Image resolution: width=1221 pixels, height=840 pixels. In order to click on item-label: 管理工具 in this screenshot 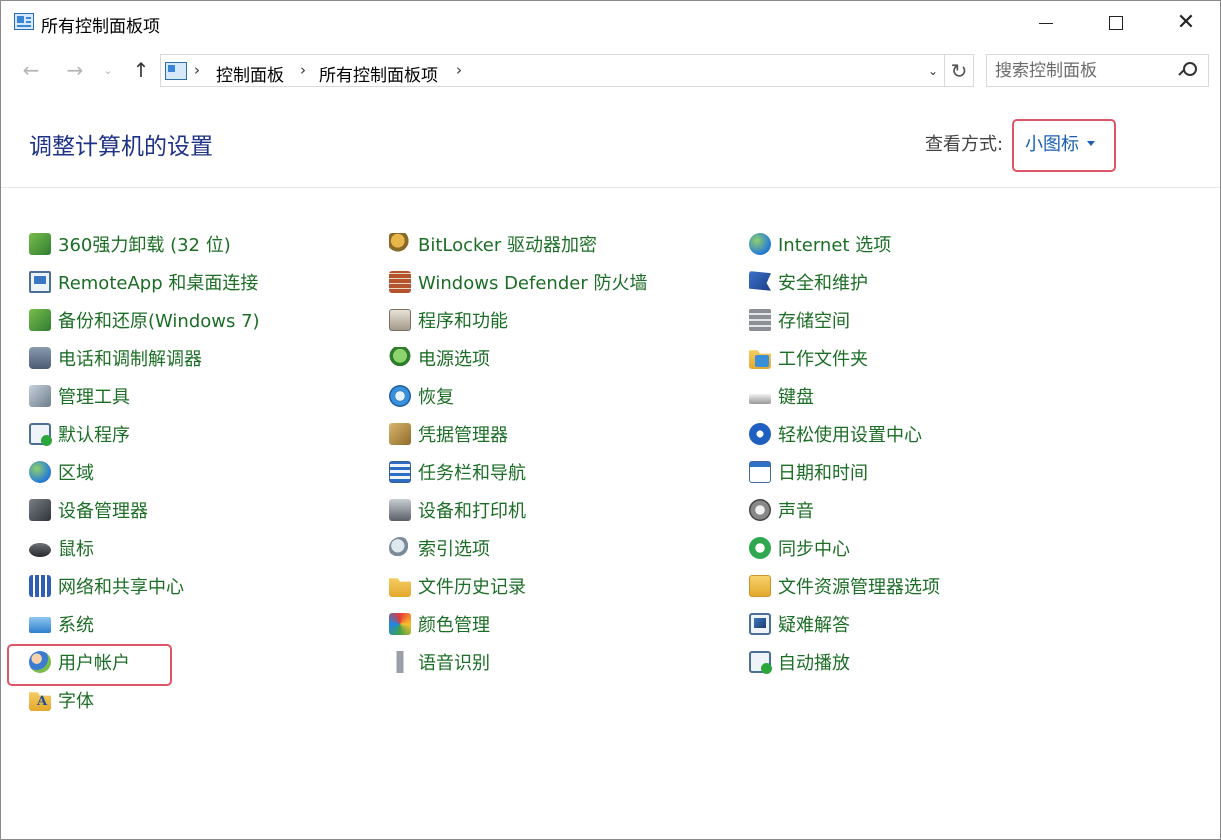, I will do `click(94, 396)`.